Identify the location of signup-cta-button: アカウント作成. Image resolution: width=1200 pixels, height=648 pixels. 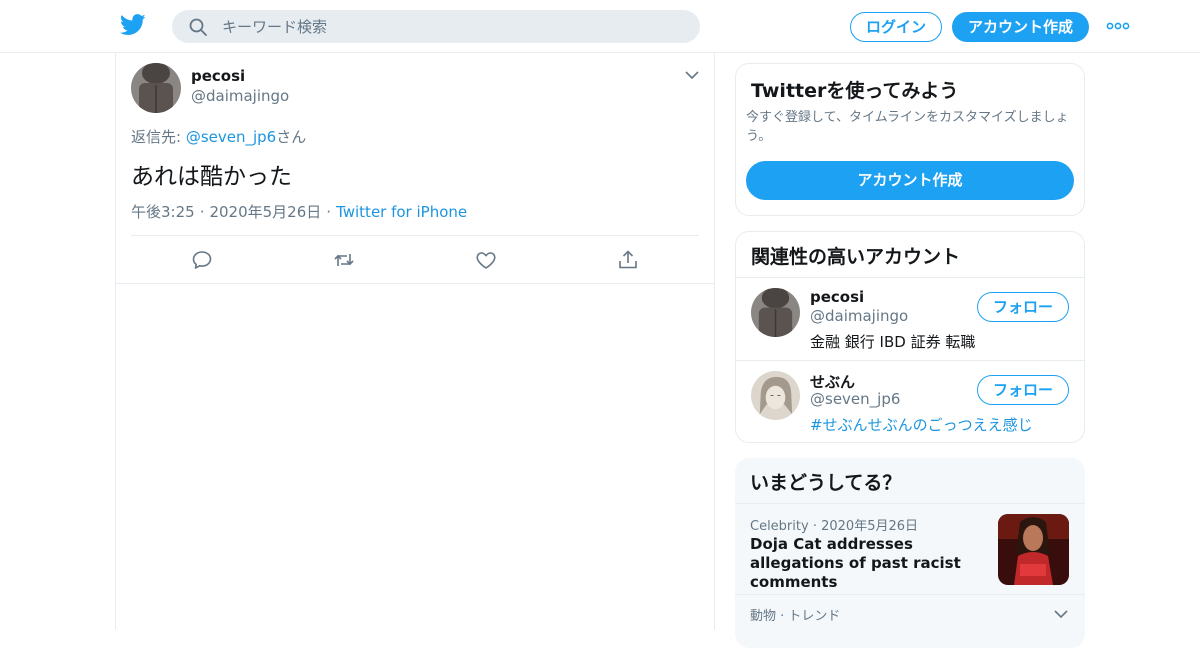
(910, 180).